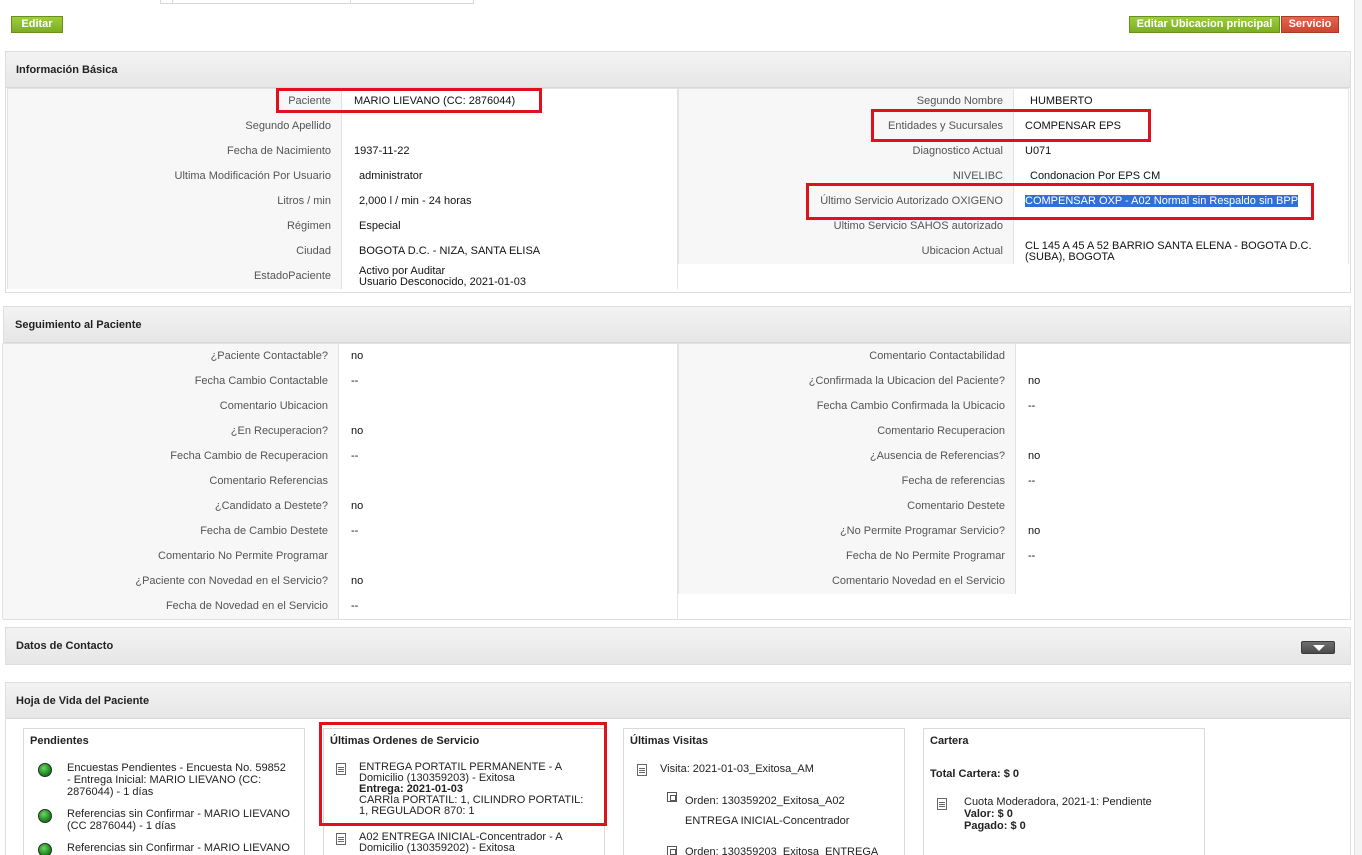 This screenshot has width=1362, height=855. Describe the element at coordinates (340, 531) in the screenshot. I see `table-row: Fecha de Cambio Destete --` at that location.